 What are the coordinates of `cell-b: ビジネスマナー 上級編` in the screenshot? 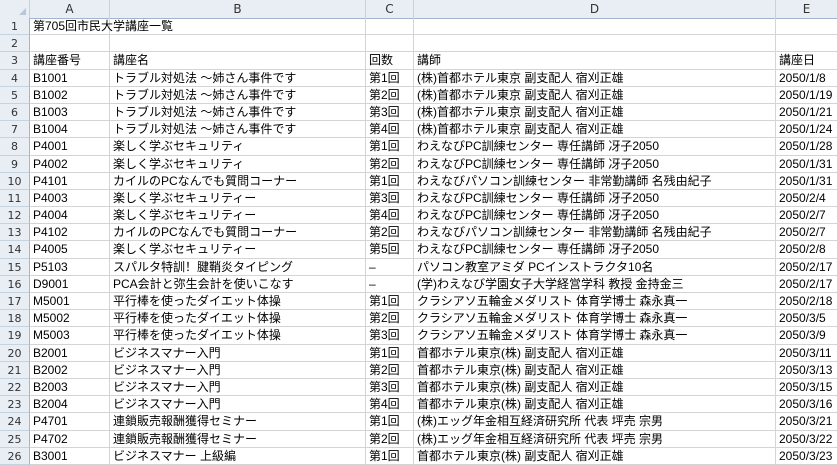 It's located at (238, 456).